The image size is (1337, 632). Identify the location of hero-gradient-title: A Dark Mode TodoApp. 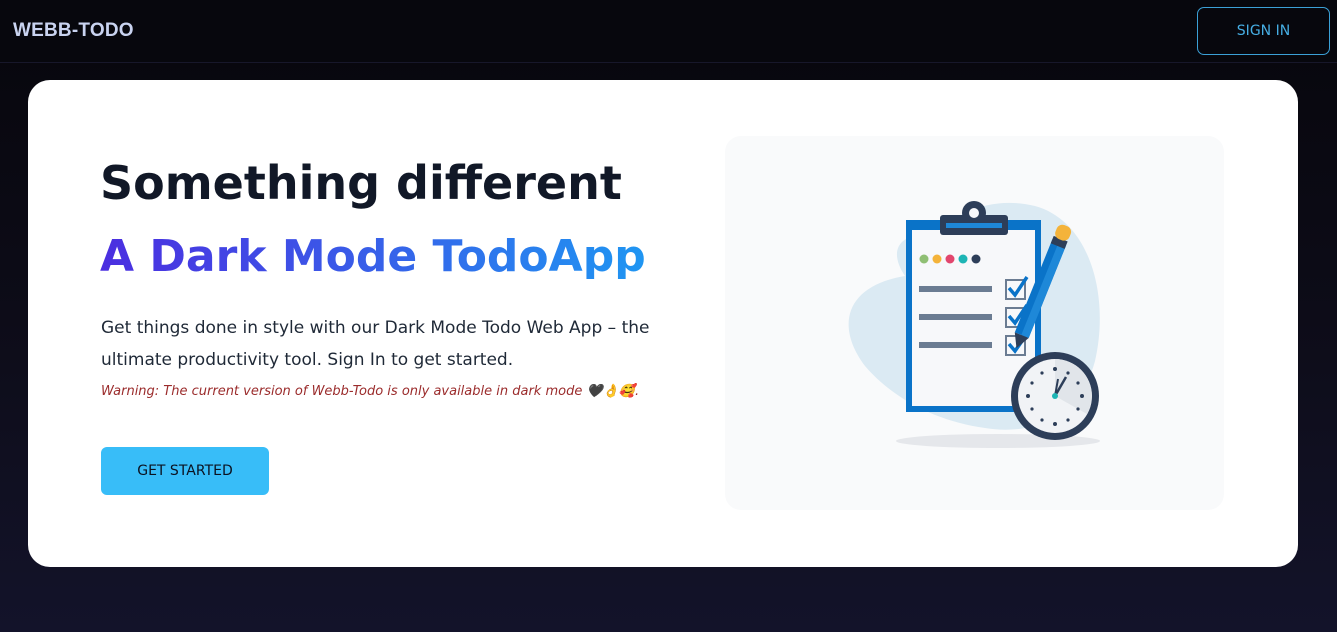
(373, 256).